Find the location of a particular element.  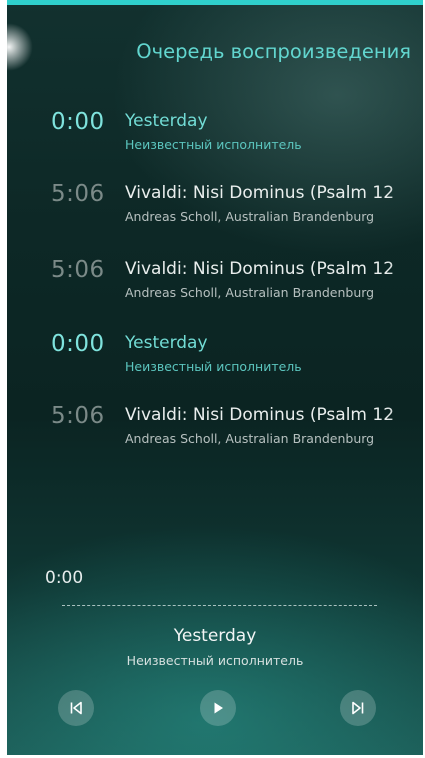

skip-previous-icon is located at coordinates (76, 708).